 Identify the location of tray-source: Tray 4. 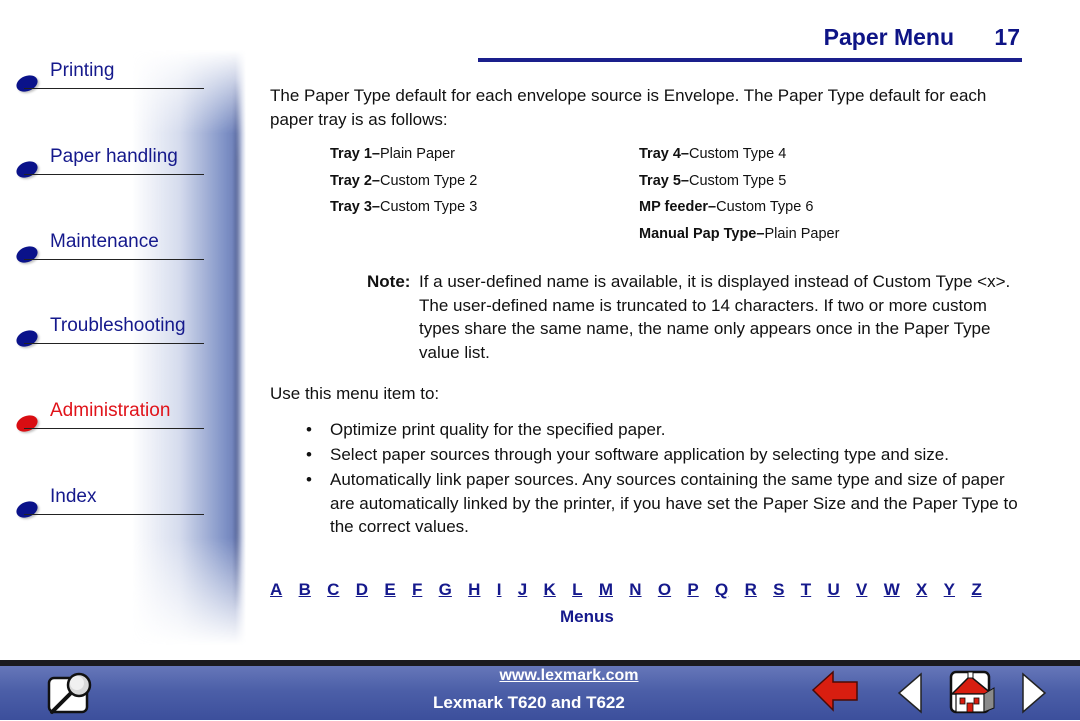
(660, 154).